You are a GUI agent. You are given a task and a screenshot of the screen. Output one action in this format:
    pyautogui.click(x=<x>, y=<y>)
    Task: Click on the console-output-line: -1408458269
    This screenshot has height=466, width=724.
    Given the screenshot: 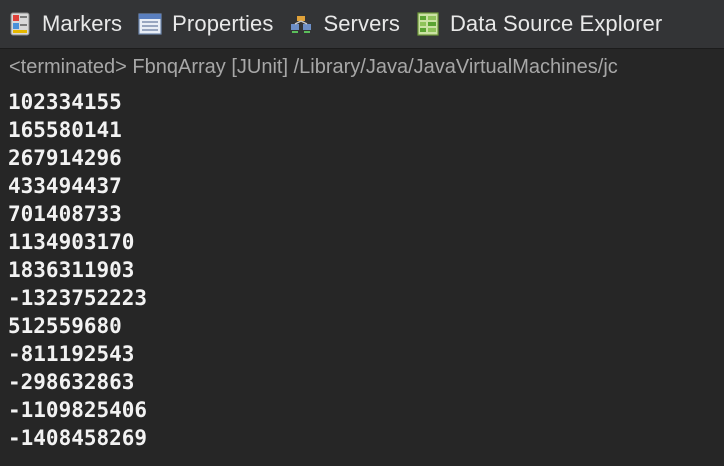 What is the action you would take?
    pyautogui.click(x=78, y=438)
    